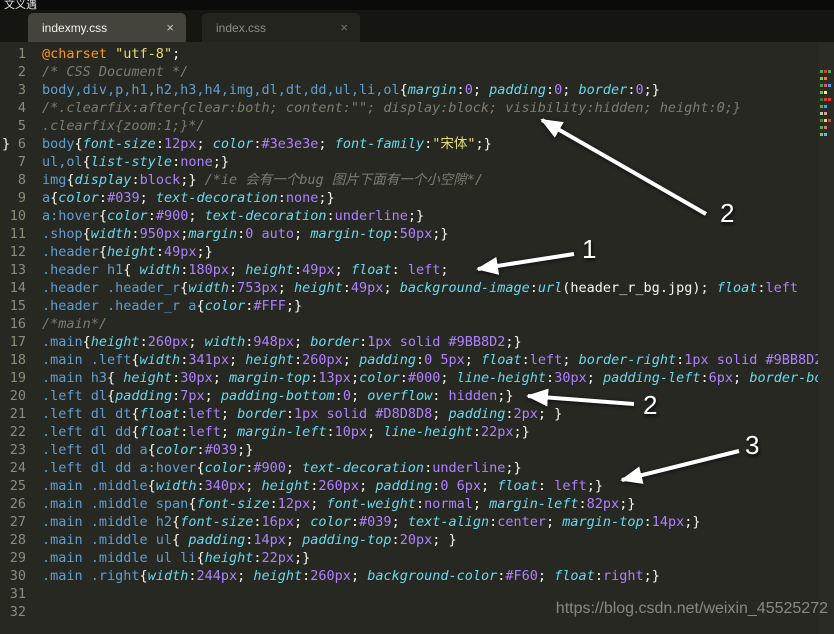 The image size is (834, 634). I want to click on line-number: 19, so click(17, 378).